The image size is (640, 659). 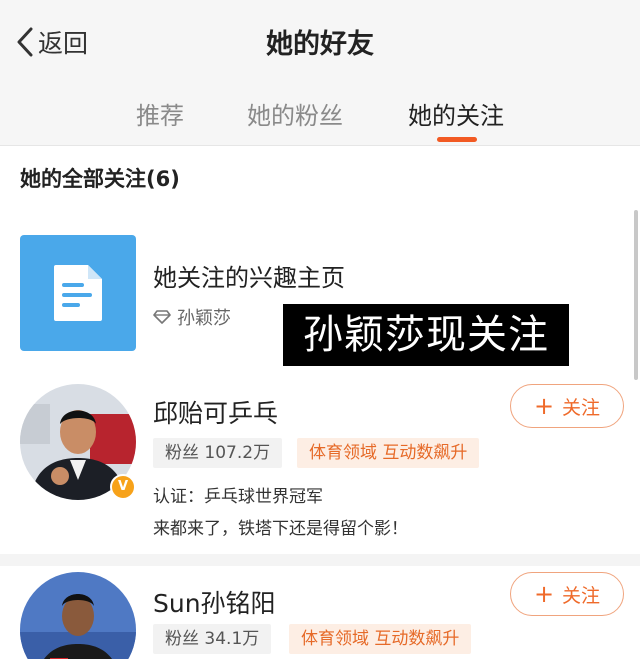 What do you see at coordinates (162, 317) in the screenshot?
I see `diamond-icon` at bounding box center [162, 317].